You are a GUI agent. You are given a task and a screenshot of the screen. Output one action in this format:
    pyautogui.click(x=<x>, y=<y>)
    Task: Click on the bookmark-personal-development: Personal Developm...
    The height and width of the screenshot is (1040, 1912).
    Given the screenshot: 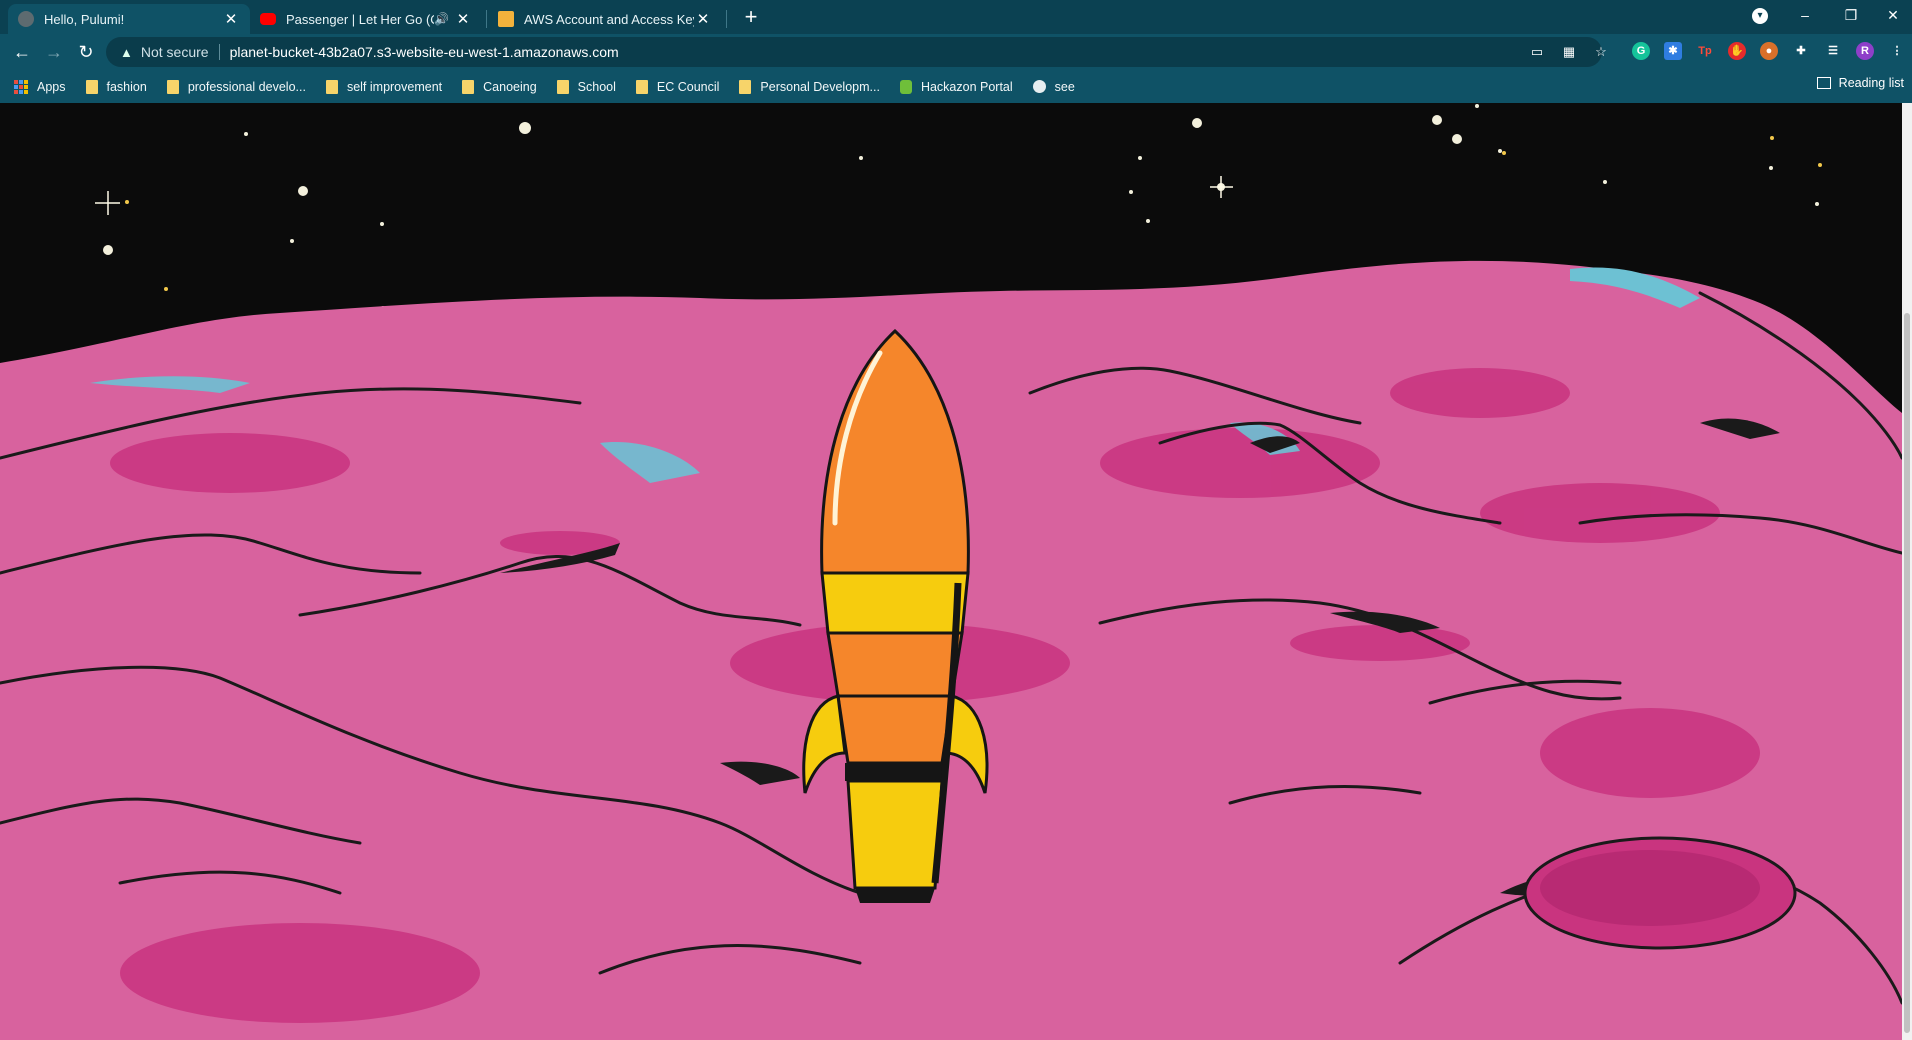 What is the action you would take?
    pyautogui.click(x=809, y=86)
    